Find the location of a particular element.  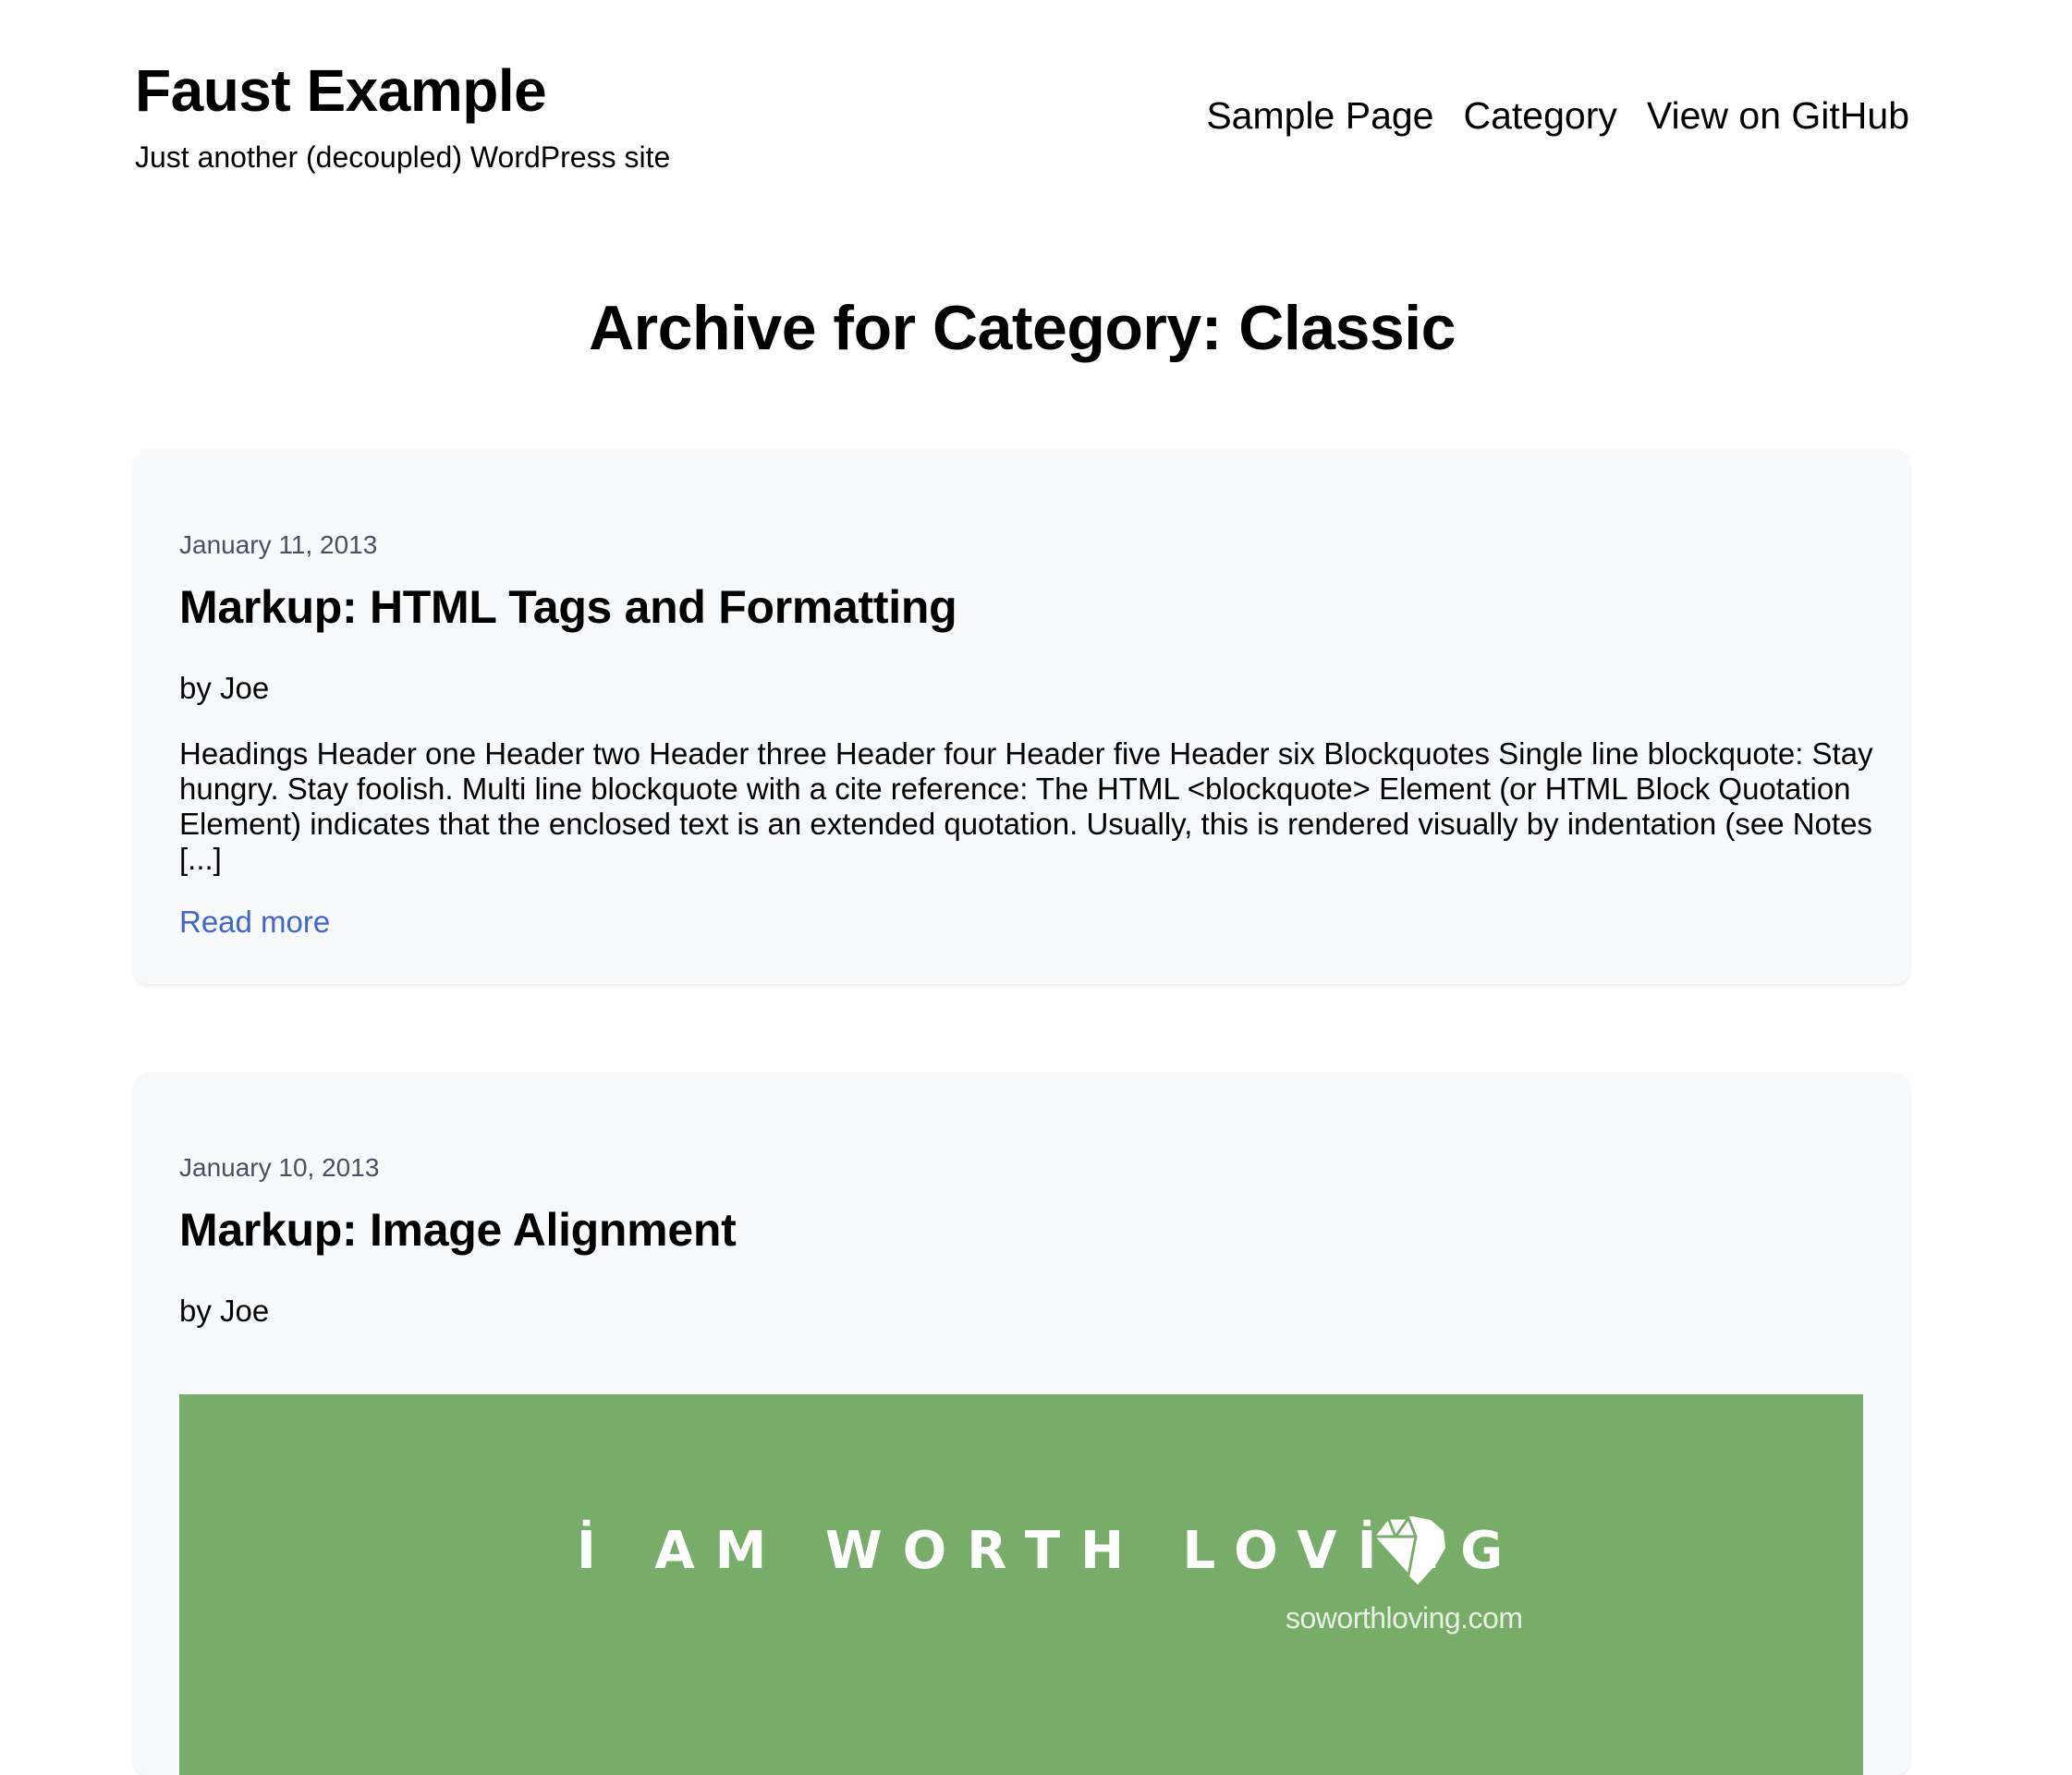

nav-link-sample-page: Sample Page is located at coordinates (1319, 115).